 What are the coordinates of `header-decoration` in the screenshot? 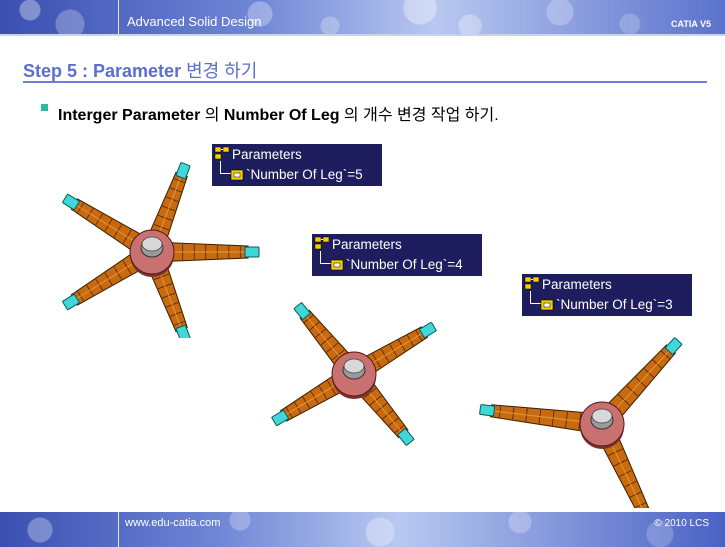 It's located at (362, 17).